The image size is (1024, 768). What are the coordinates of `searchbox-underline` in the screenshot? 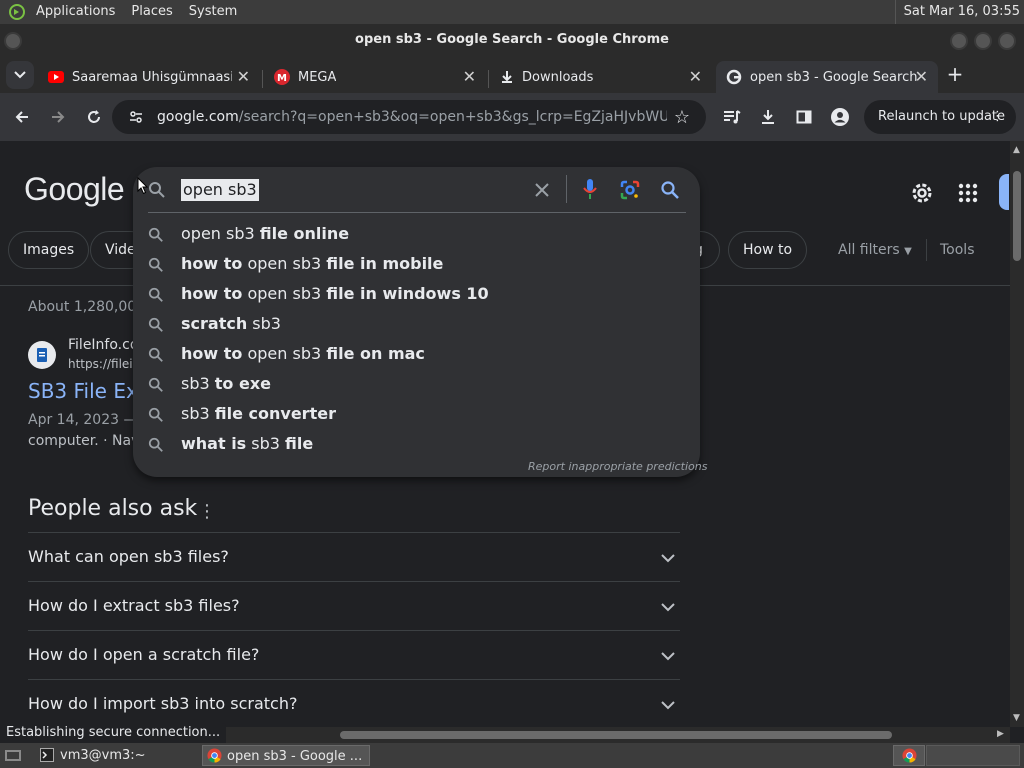 It's located at (417, 212).